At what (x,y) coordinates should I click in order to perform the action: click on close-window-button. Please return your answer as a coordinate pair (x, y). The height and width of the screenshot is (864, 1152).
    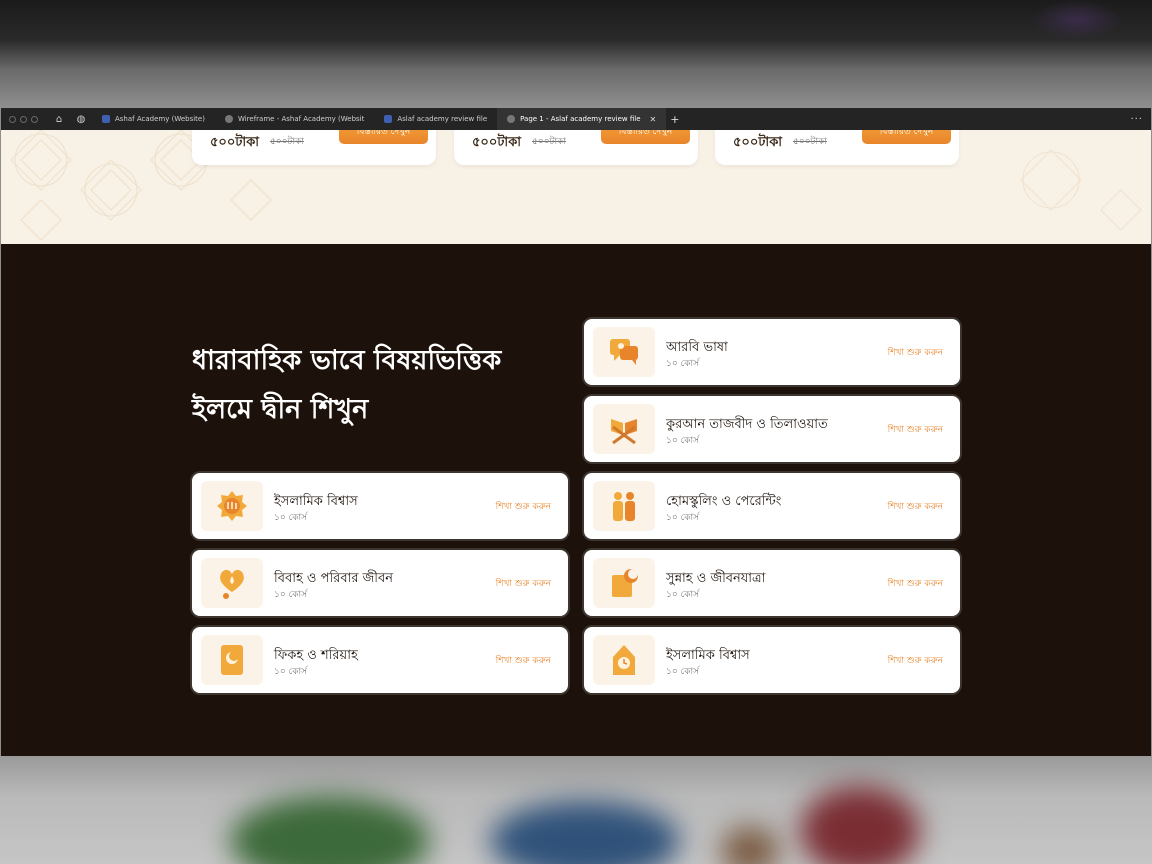
    Looking at the image, I should click on (12, 119).